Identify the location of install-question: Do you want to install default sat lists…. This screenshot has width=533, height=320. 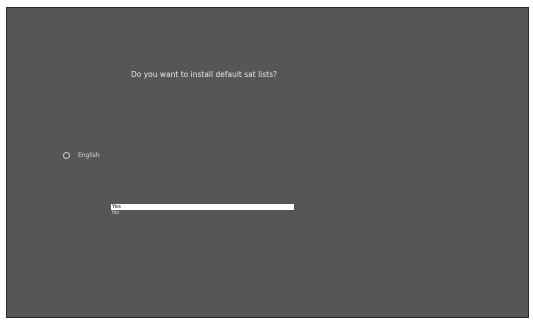
(204, 74).